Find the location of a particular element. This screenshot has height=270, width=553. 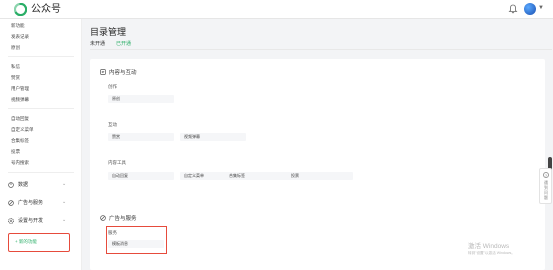

sidebar-group-data: 数据 ⌄ is located at coordinates (41, 184).